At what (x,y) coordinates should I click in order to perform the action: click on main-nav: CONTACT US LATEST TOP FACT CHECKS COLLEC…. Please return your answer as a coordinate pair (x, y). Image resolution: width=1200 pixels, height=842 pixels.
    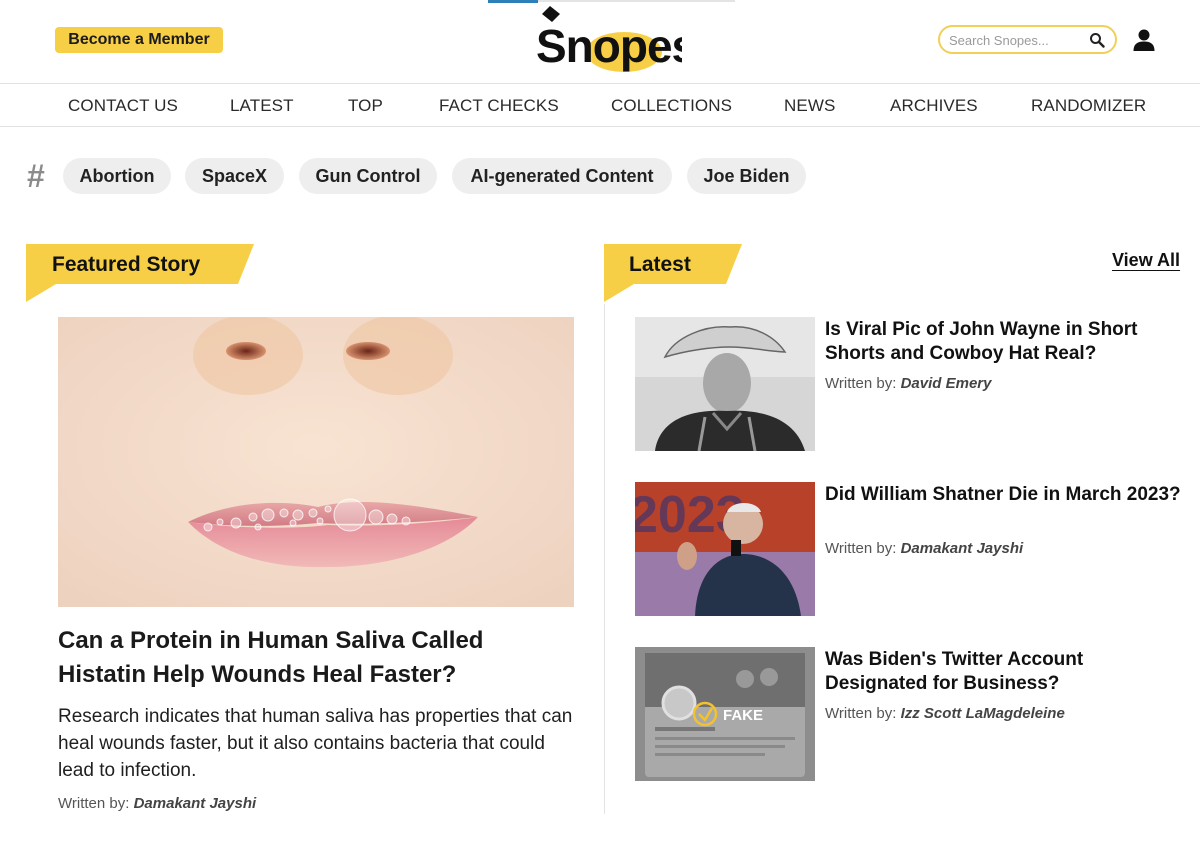
    Looking at the image, I should click on (600, 106).